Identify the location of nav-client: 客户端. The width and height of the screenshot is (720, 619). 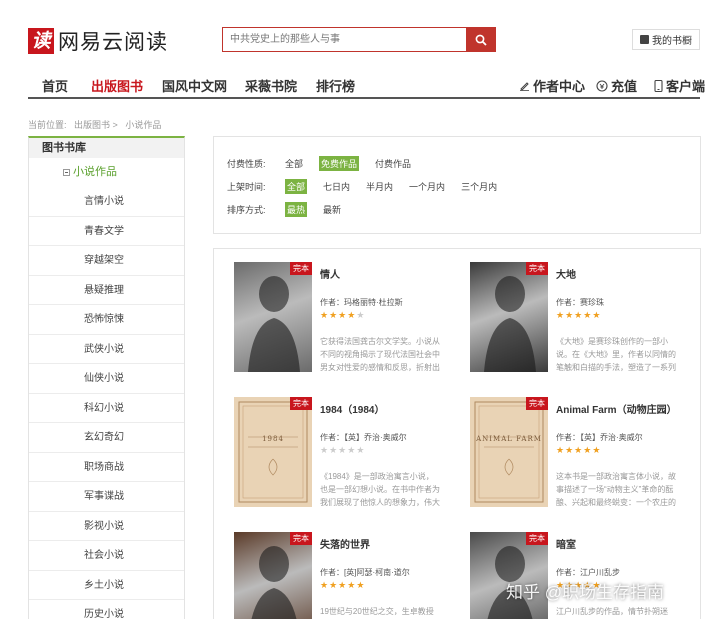
(679, 85).